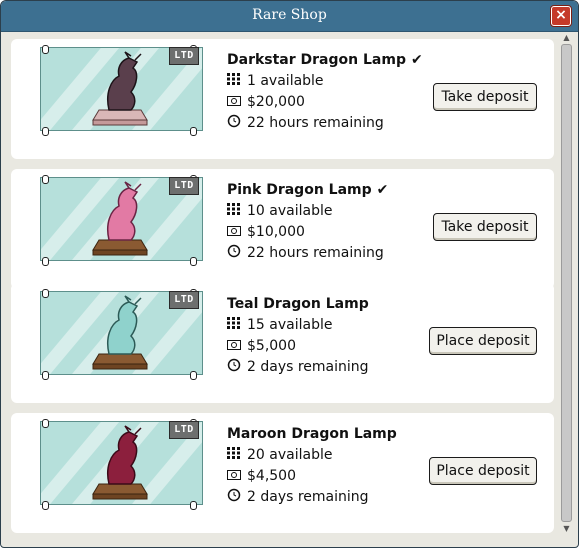  What do you see at coordinates (566, 38) in the screenshot?
I see `scroll-up-arrow-icon: ▲` at bounding box center [566, 38].